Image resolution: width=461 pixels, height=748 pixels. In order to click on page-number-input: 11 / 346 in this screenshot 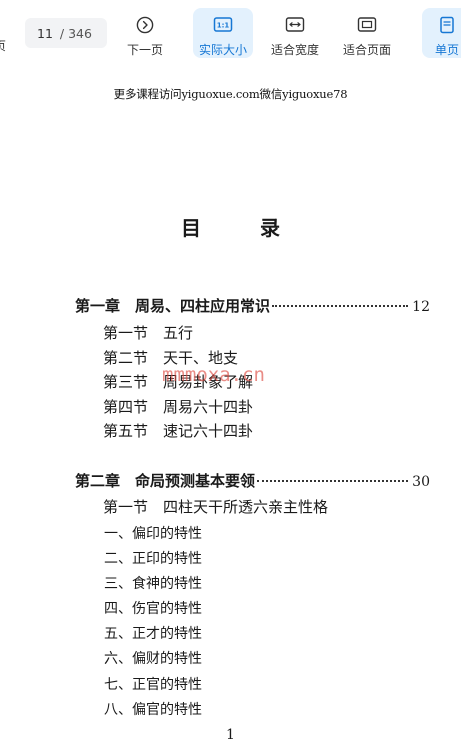, I will do `click(66, 33)`.